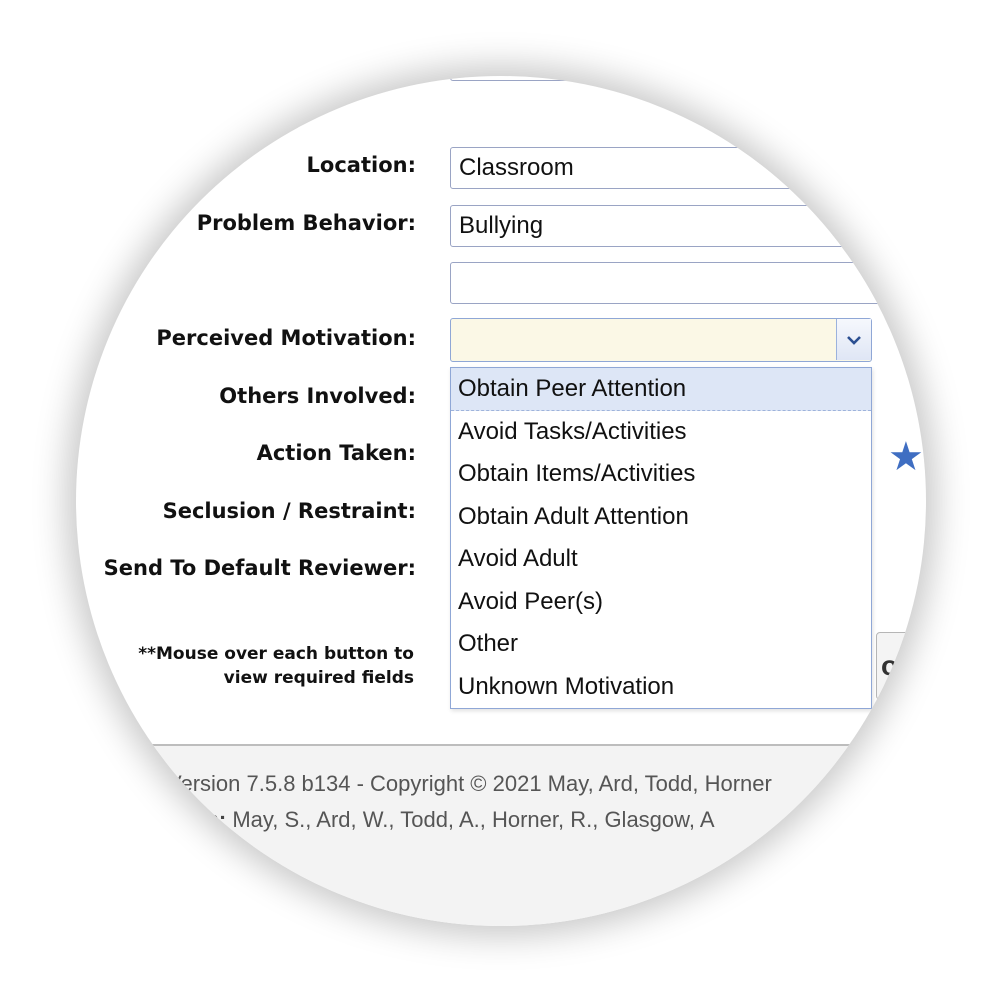  What do you see at coordinates (661, 517) in the screenshot?
I see `option-obtain-adult-attention: Obtain Adult Attention` at bounding box center [661, 517].